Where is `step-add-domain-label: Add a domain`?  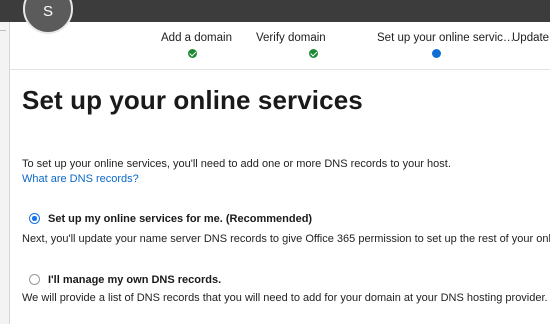 step-add-domain-label: Add a domain is located at coordinates (196, 38).